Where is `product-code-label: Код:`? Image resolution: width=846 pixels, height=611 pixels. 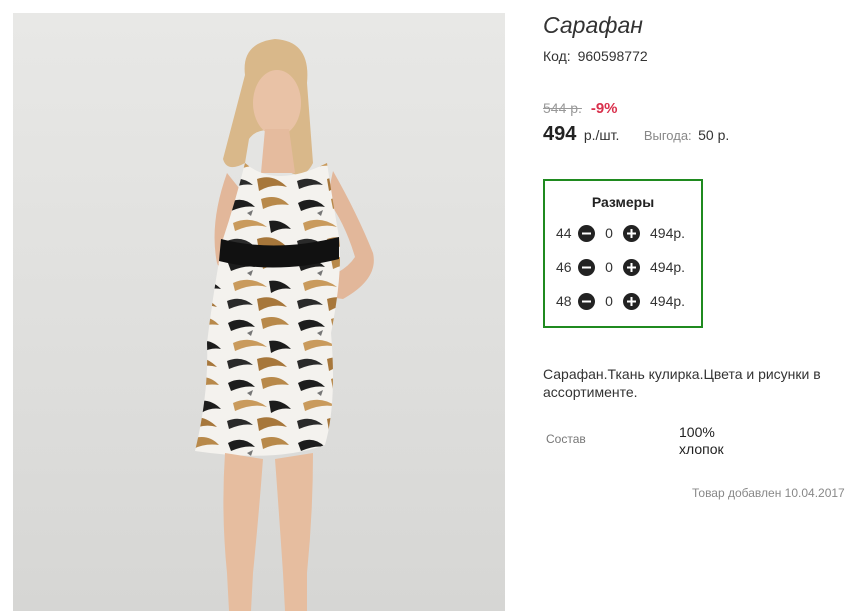 product-code-label: Код: is located at coordinates (557, 56).